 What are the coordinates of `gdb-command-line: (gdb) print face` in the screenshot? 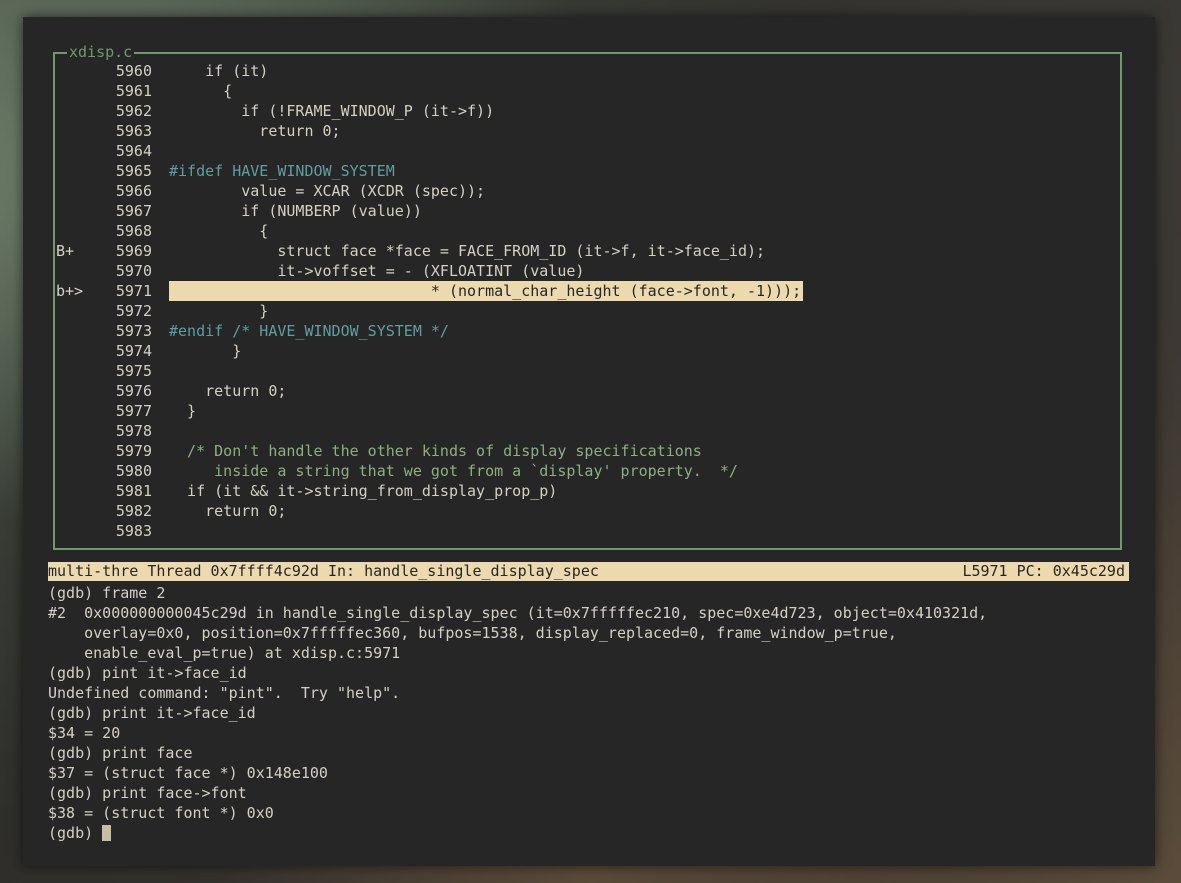 It's located at (120, 753).